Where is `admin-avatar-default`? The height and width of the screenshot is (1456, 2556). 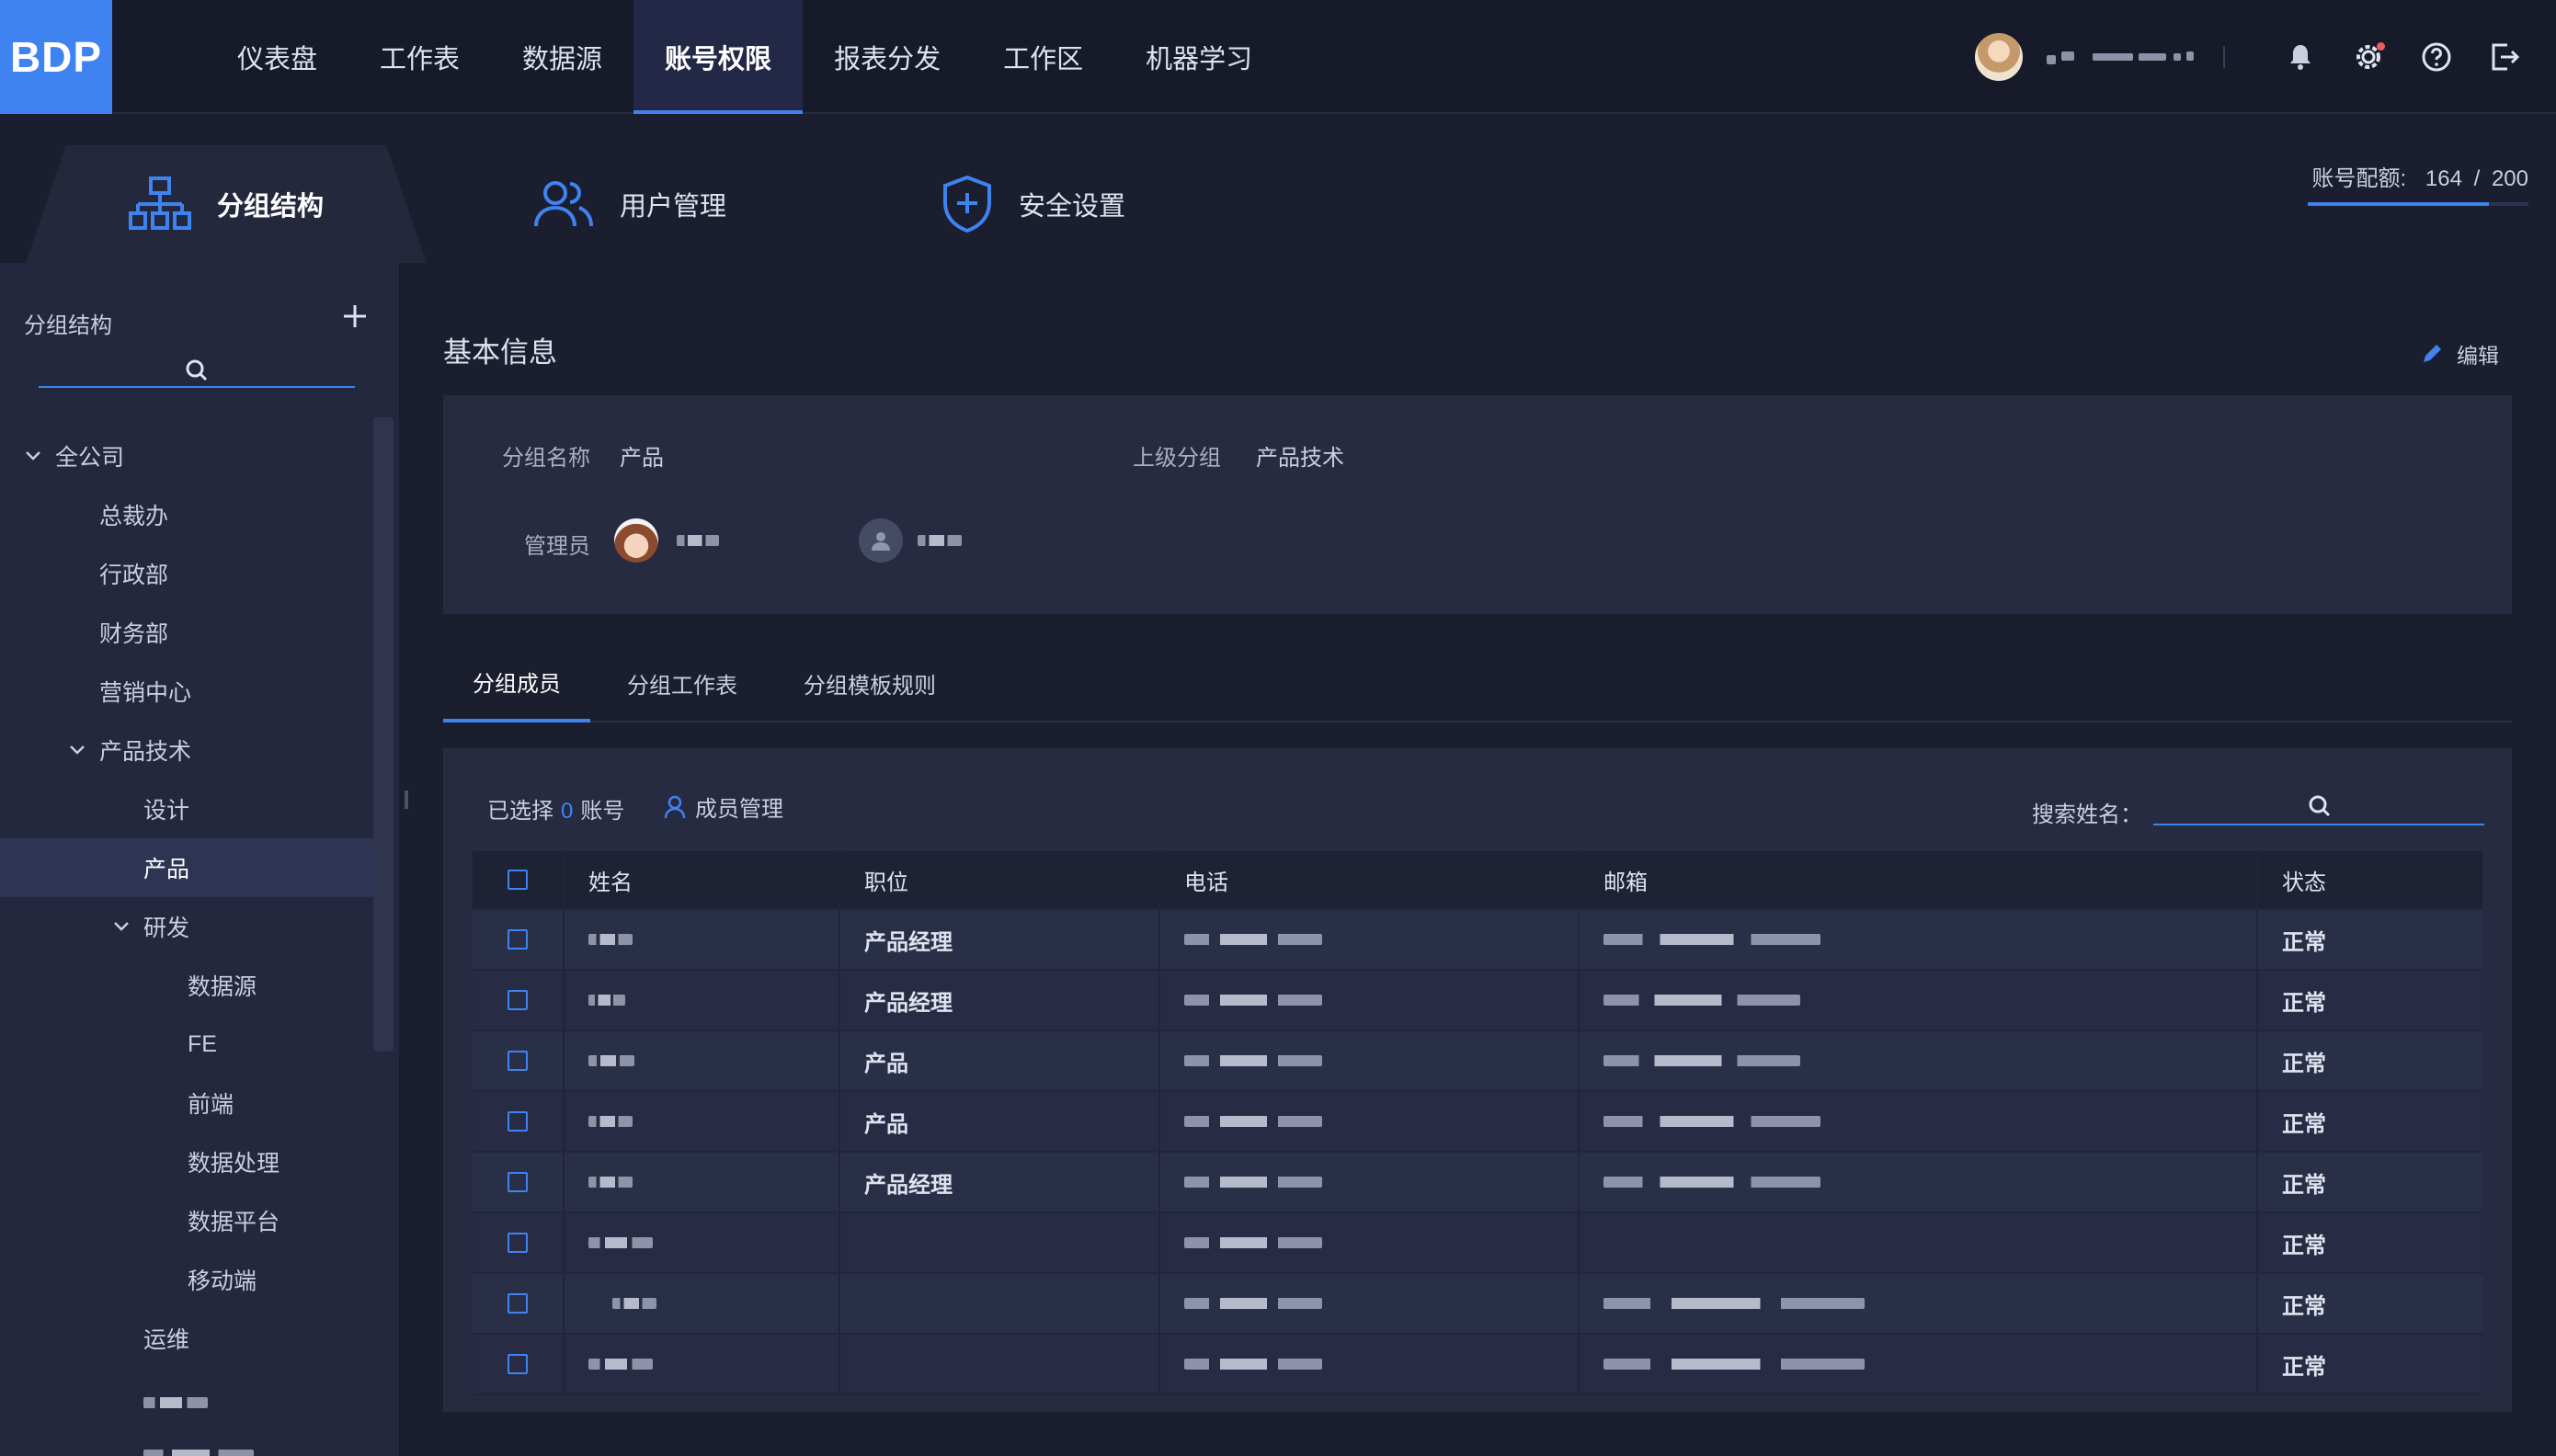 admin-avatar-default is located at coordinates (881, 540).